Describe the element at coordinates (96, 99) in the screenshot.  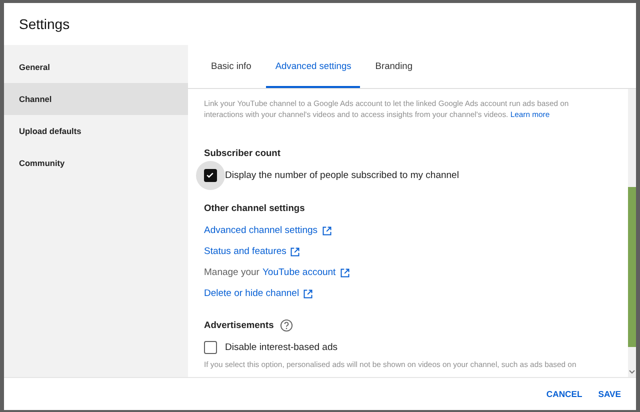
I see `sidebar-item: Channel` at that location.